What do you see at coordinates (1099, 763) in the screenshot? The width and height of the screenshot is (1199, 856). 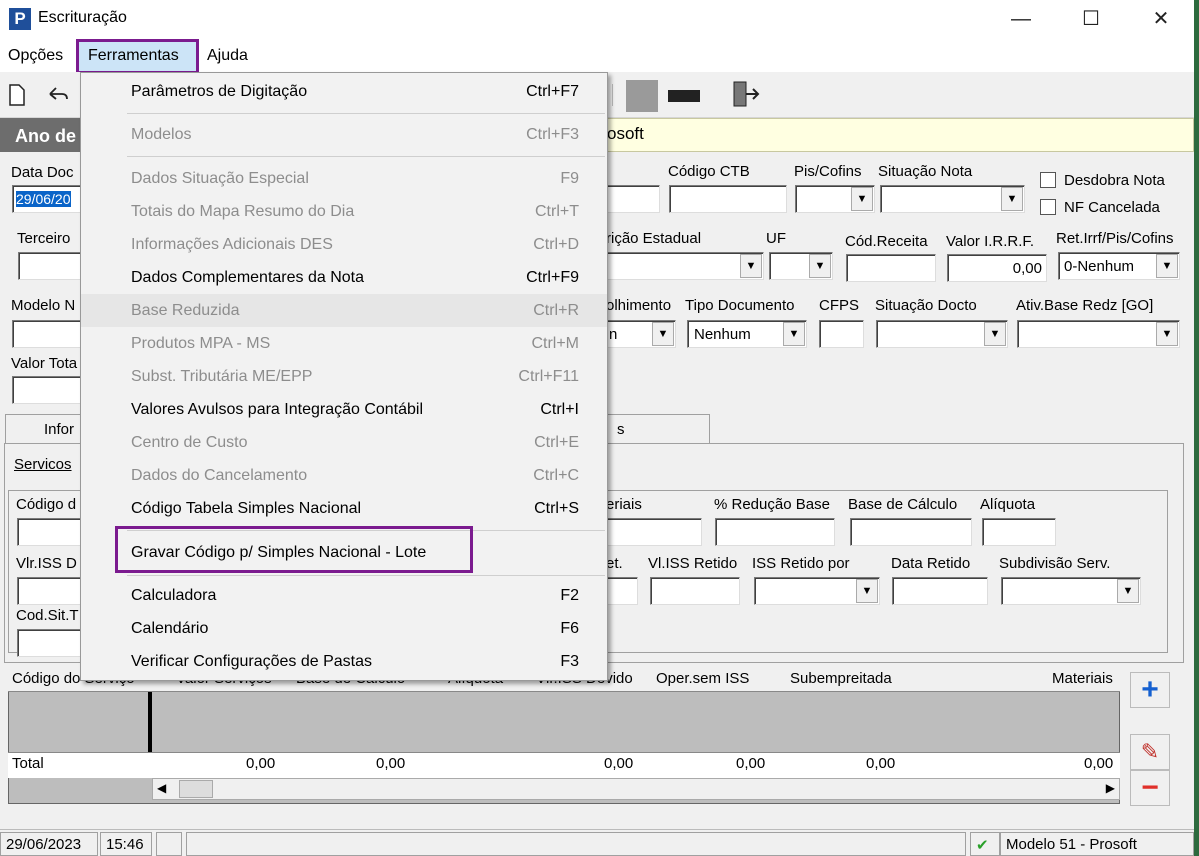 I see `total-materiais: 0,00` at bounding box center [1099, 763].